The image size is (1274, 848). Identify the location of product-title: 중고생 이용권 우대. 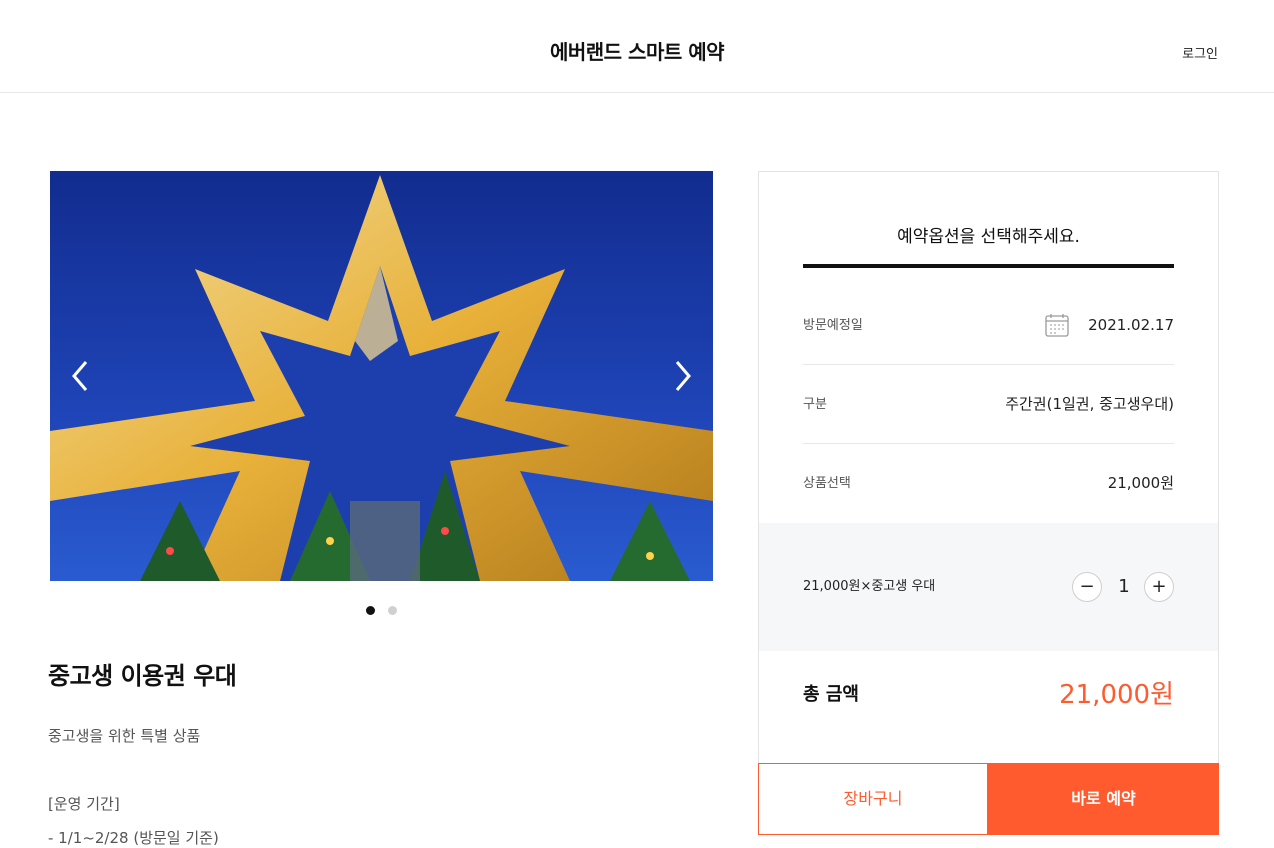
(142, 676).